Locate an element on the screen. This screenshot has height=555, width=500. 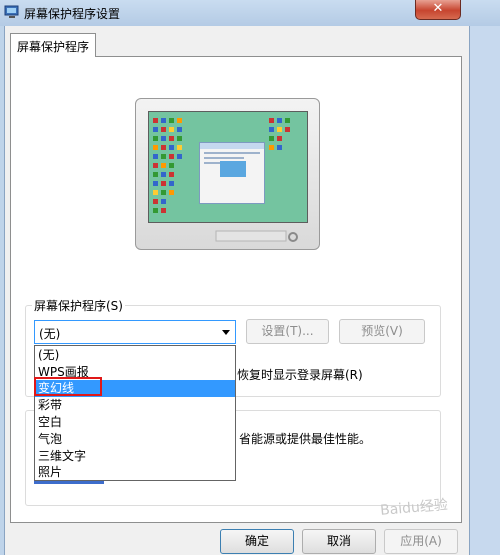
tab-screensaver: 屏幕保护程序 is located at coordinates (53, 45).